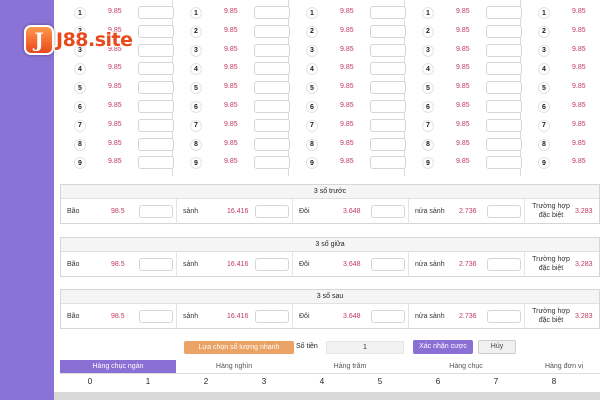  Describe the element at coordinates (148, 381) in the screenshot. I see `digit-option: 1` at that location.